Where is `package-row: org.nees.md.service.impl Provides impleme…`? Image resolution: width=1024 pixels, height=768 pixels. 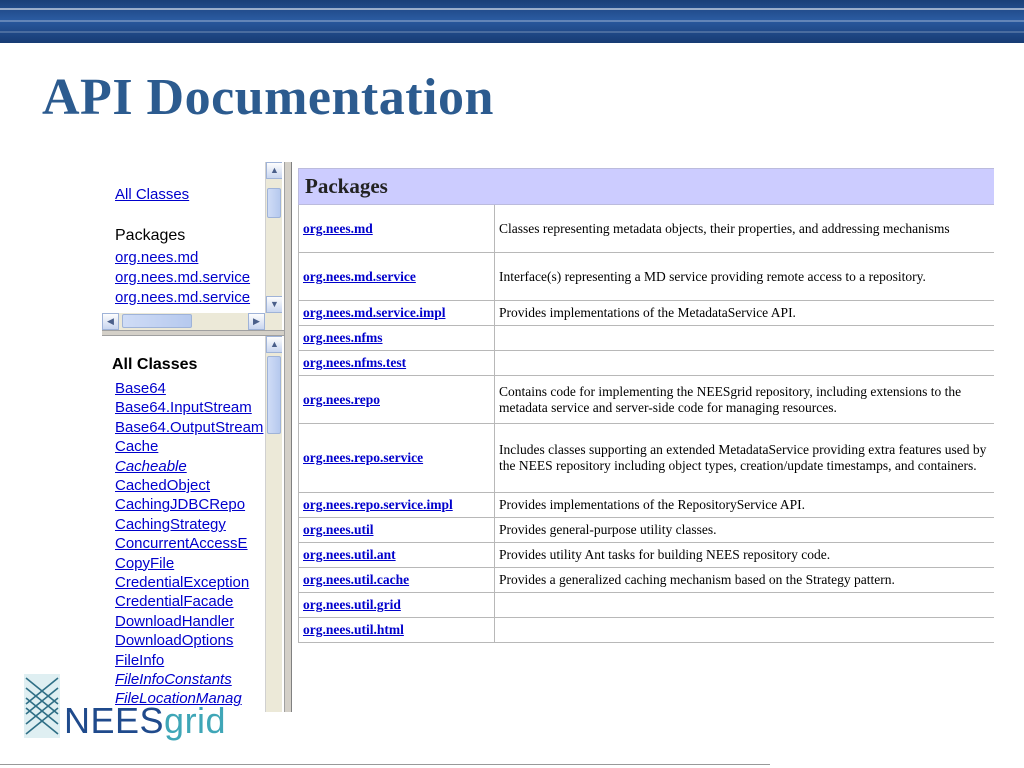
package-row: org.nees.md.service.impl Provides impleme… is located at coordinates (646, 313).